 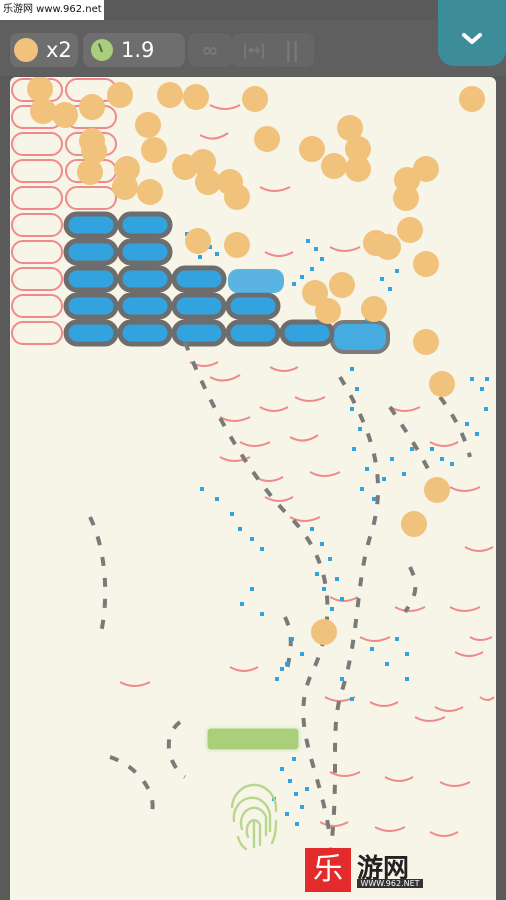 I want to click on logo-url: WWW.962.NET, so click(x=390, y=883).